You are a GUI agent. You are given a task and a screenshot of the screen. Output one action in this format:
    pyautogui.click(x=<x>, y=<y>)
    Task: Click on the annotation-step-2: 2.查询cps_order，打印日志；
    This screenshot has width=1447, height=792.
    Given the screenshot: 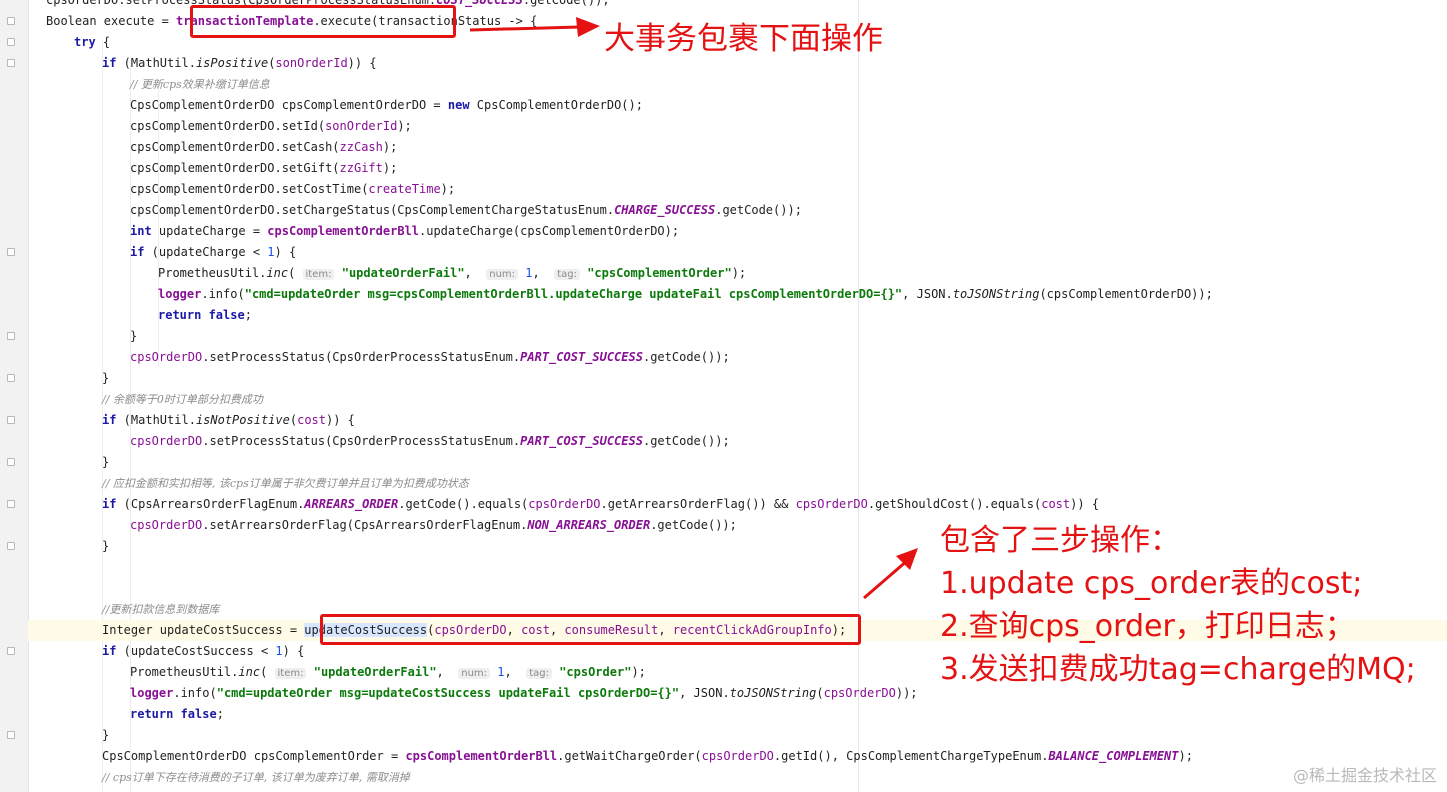 What is the action you would take?
    pyautogui.click(x=1147, y=626)
    